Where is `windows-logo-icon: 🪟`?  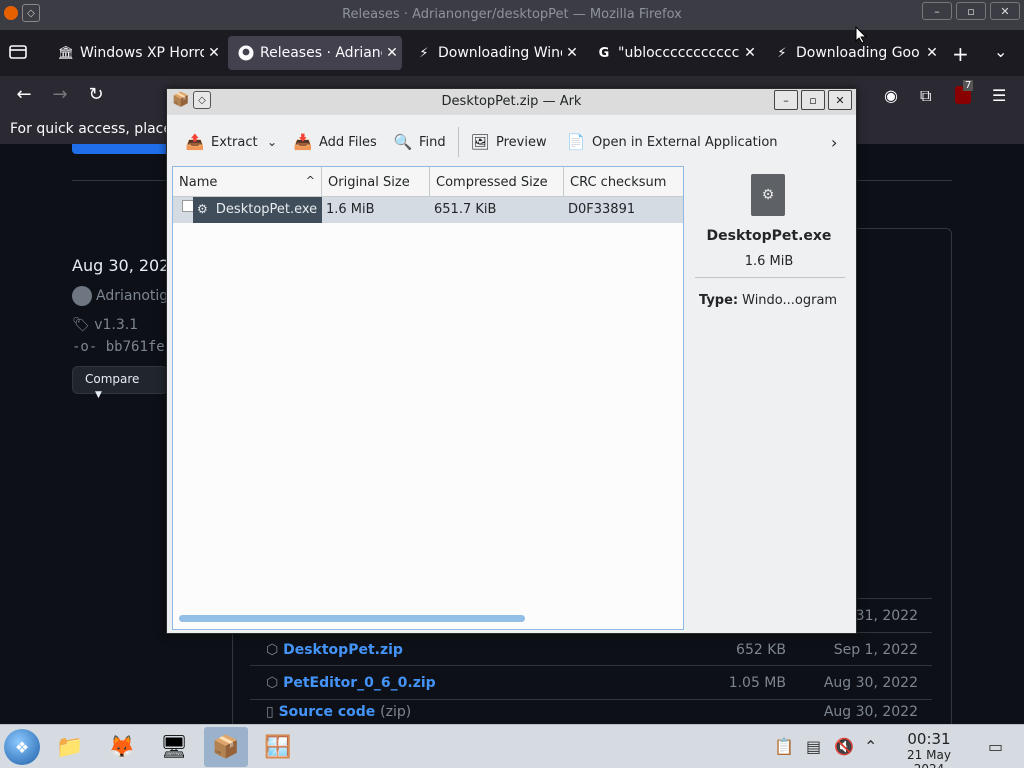
windows-logo-icon: 🪟 is located at coordinates (278, 747).